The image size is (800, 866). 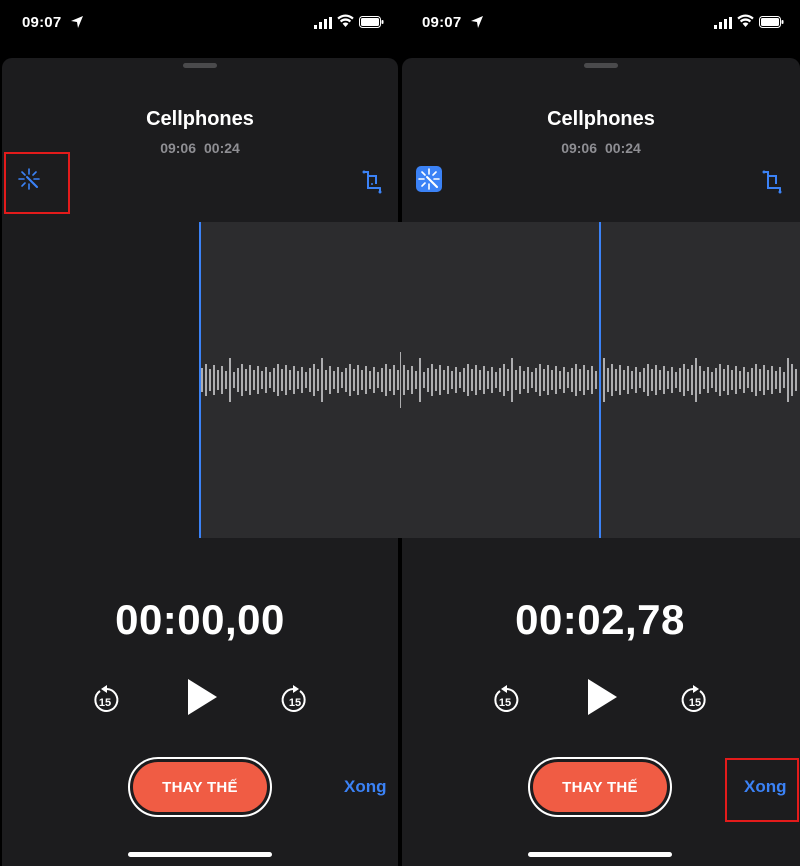 What do you see at coordinates (600, 619) in the screenshot?
I see `playhead-time: 00:02,78` at bounding box center [600, 619].